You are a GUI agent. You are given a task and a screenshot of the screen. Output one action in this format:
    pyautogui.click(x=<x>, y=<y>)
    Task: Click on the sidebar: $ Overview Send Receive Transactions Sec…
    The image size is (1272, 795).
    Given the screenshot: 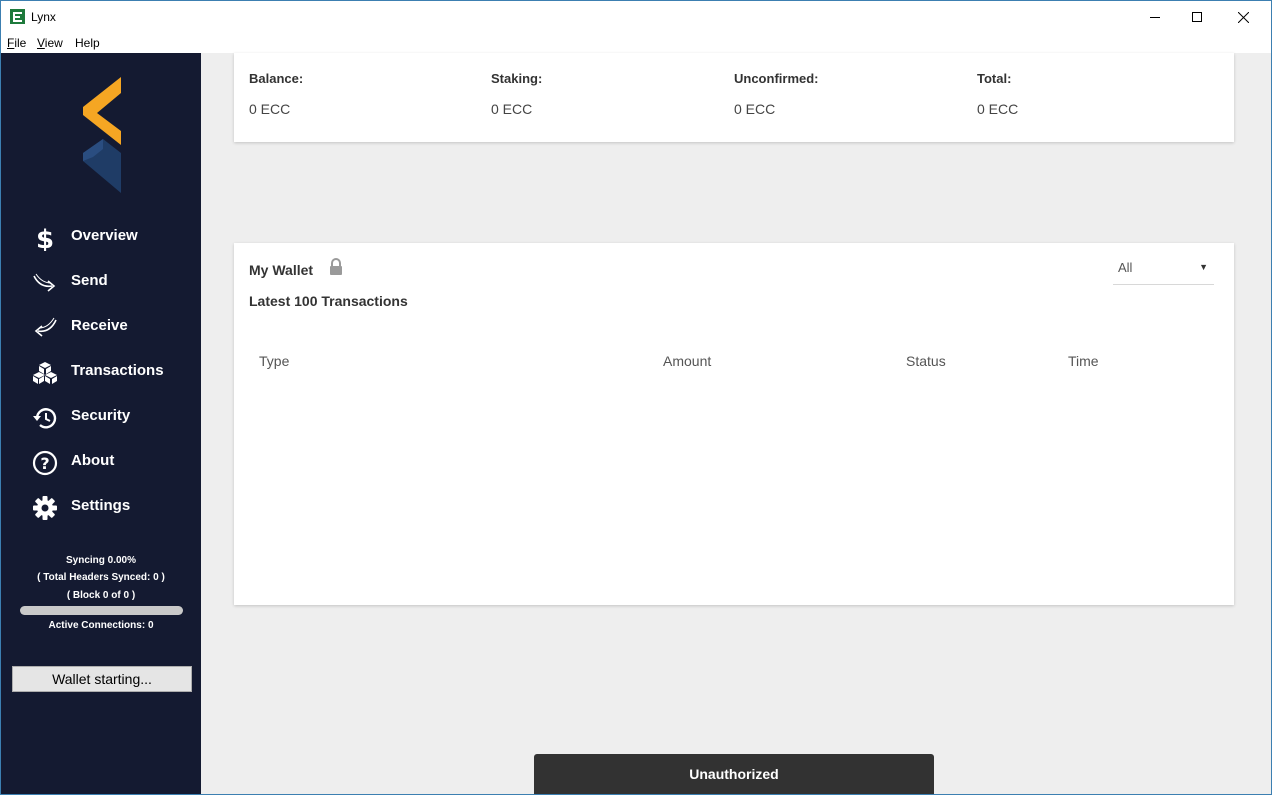 What is the action you would take?
    pyautogui.click(x=101, y=423)
    